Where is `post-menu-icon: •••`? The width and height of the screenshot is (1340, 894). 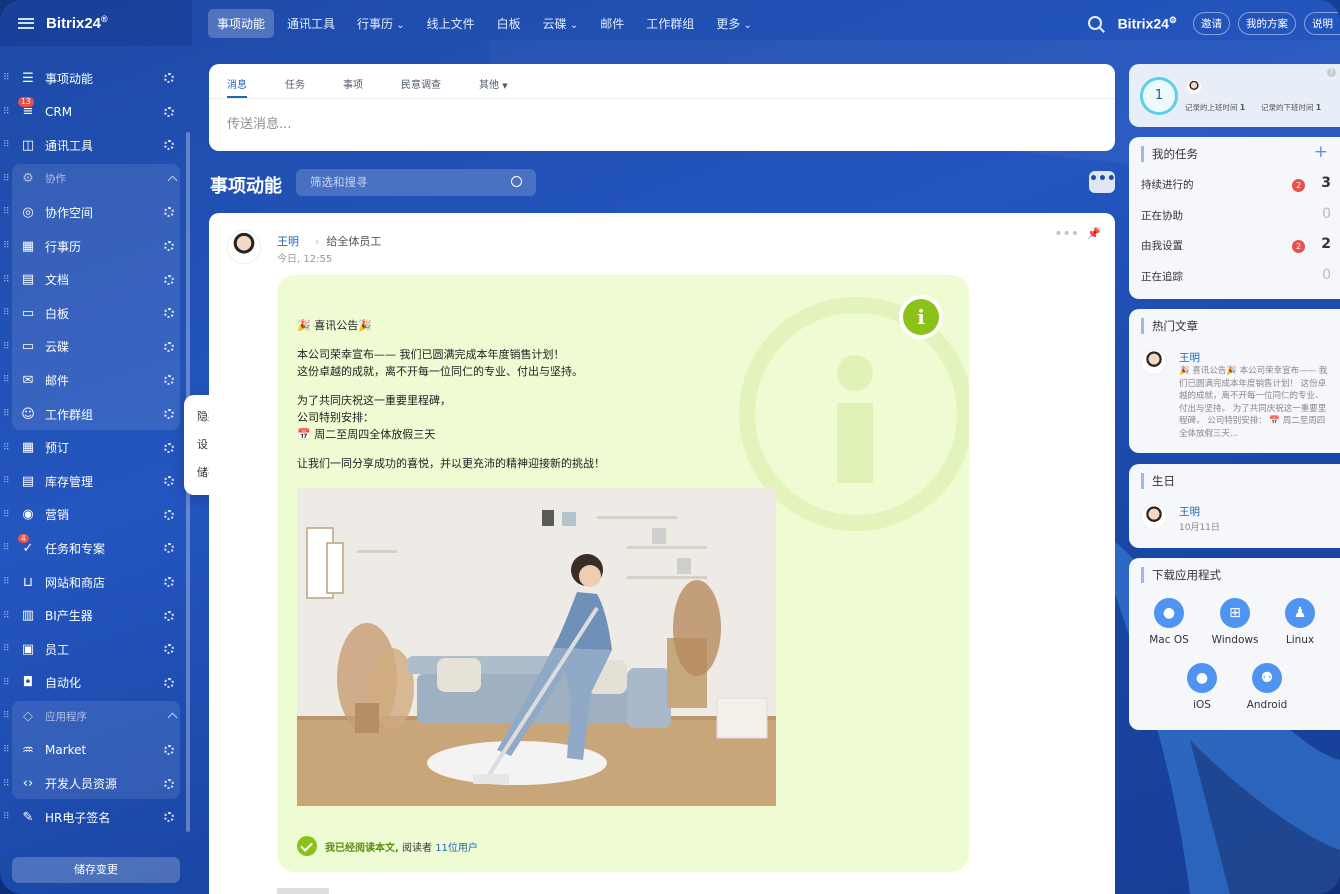
post-menu-icon: ••• is located at coordinates (1066, 234).